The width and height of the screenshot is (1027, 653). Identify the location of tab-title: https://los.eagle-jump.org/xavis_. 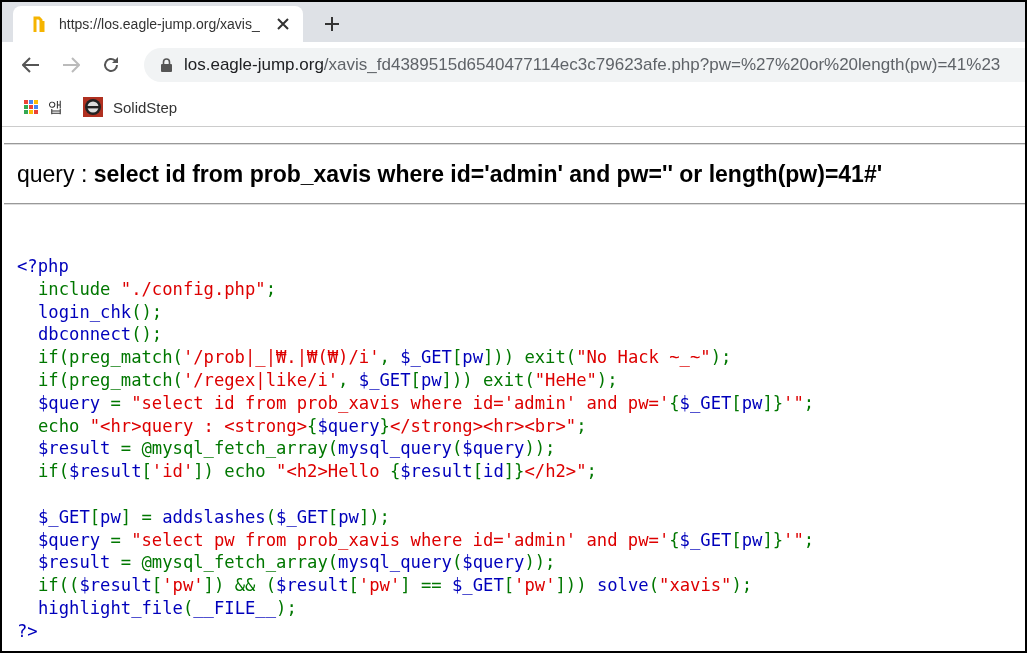
(160, 24).